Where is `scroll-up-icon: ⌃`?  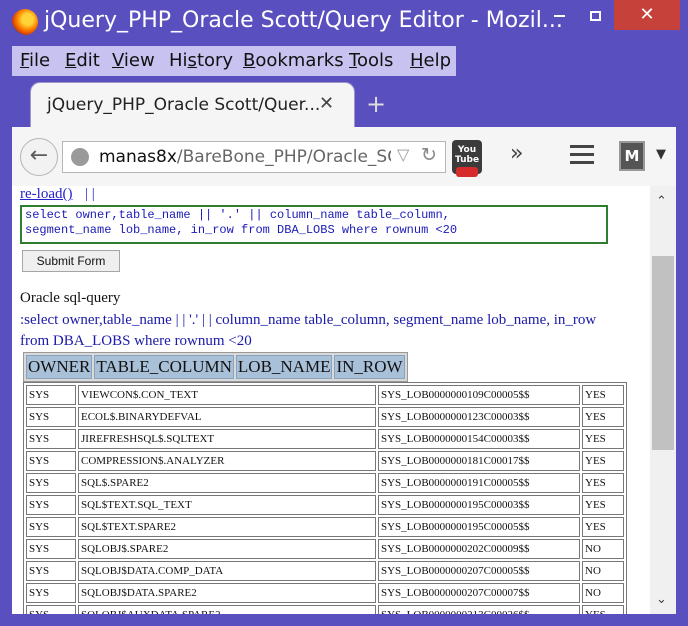 scroll-up-icon: ⌃ is located at coordinates (661, 201).